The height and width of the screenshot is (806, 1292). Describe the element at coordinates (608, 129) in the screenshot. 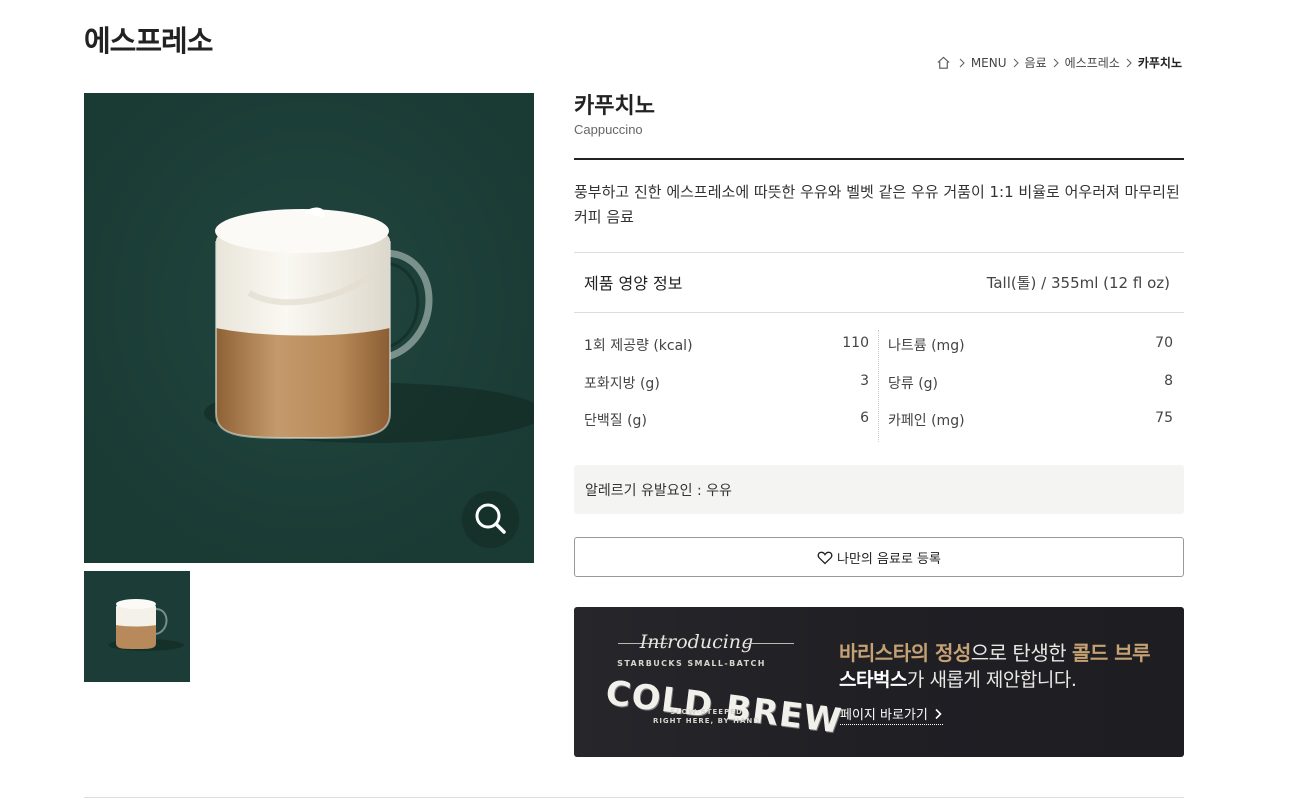

I see `product-english-name: Cappuccino` at that location.